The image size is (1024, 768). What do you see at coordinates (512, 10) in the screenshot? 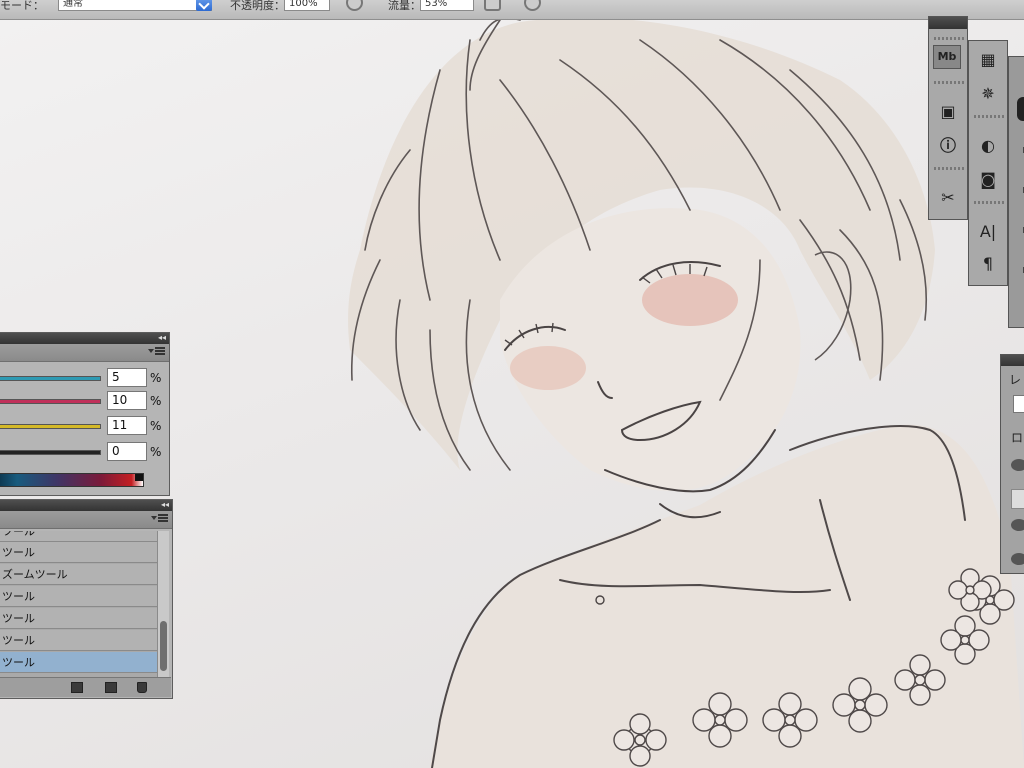
I see `options-bar: モード： 通常 不透明度： 100% 流量： 53%` at bounding box center [512, 10].